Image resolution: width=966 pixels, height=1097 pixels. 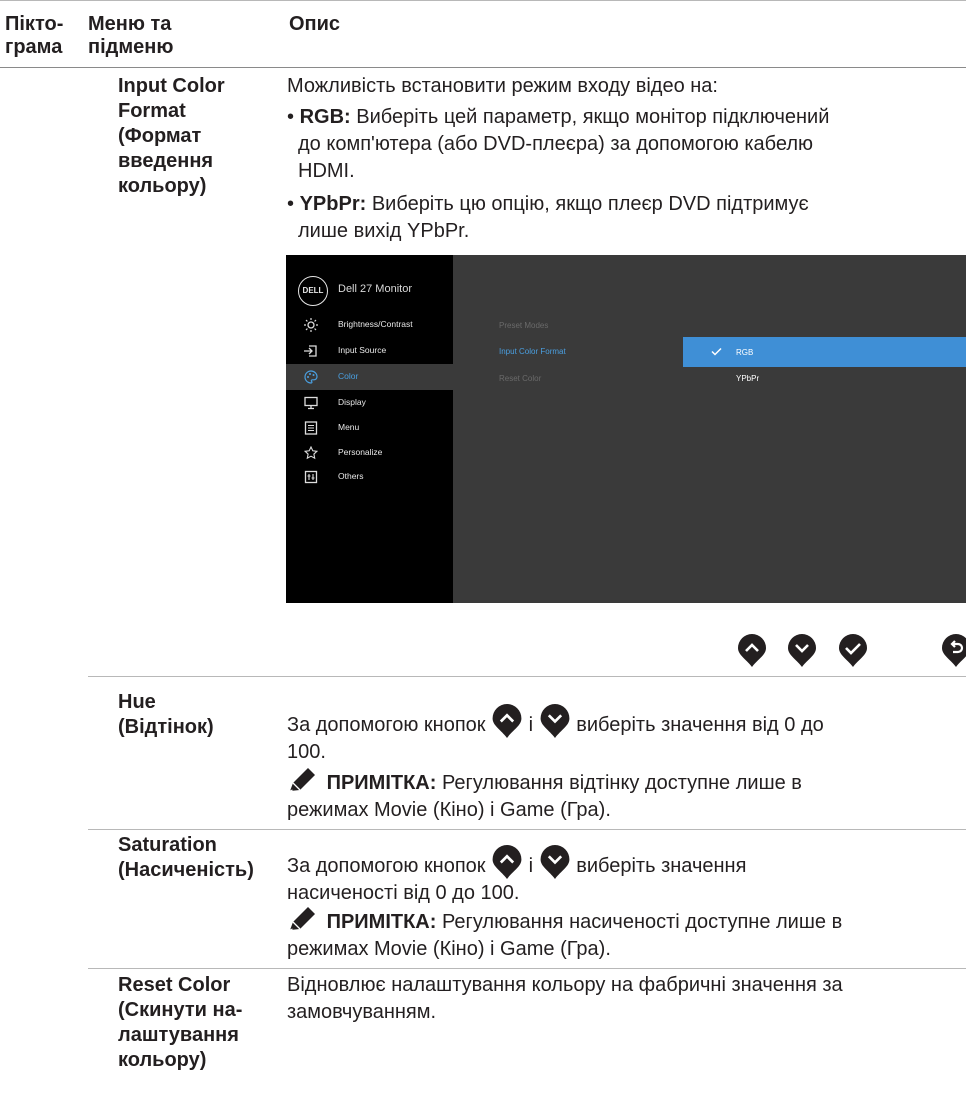 I want to click on input-source-icon, so click(x=310, y=351).